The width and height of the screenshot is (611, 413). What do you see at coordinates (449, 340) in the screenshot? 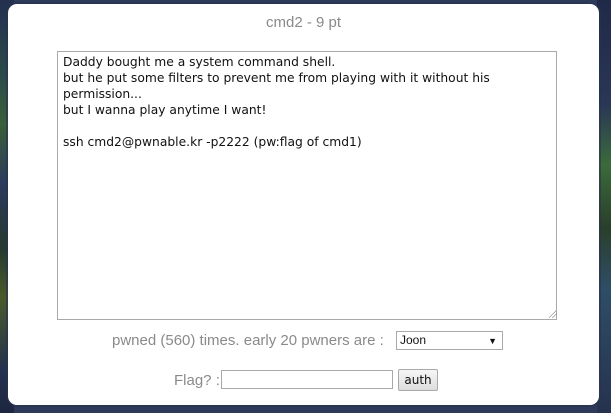
I see `early-pwners-select: Joon ▼` at bounding box center [449, 340].